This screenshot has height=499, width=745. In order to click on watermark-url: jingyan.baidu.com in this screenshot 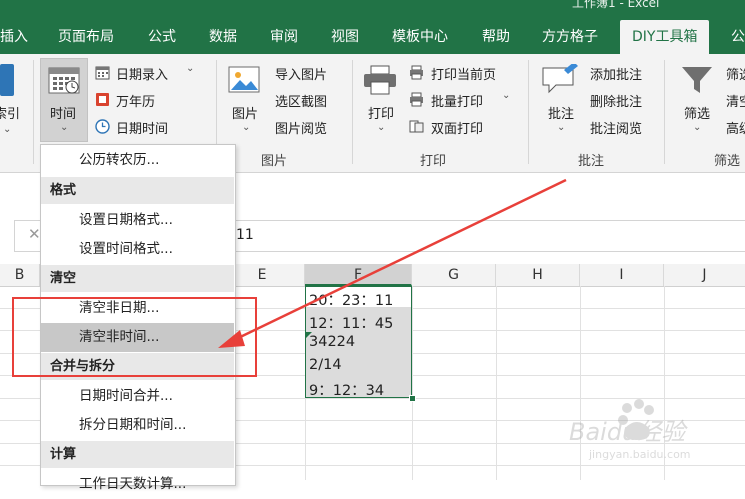, I will do `click(639, 454)`.